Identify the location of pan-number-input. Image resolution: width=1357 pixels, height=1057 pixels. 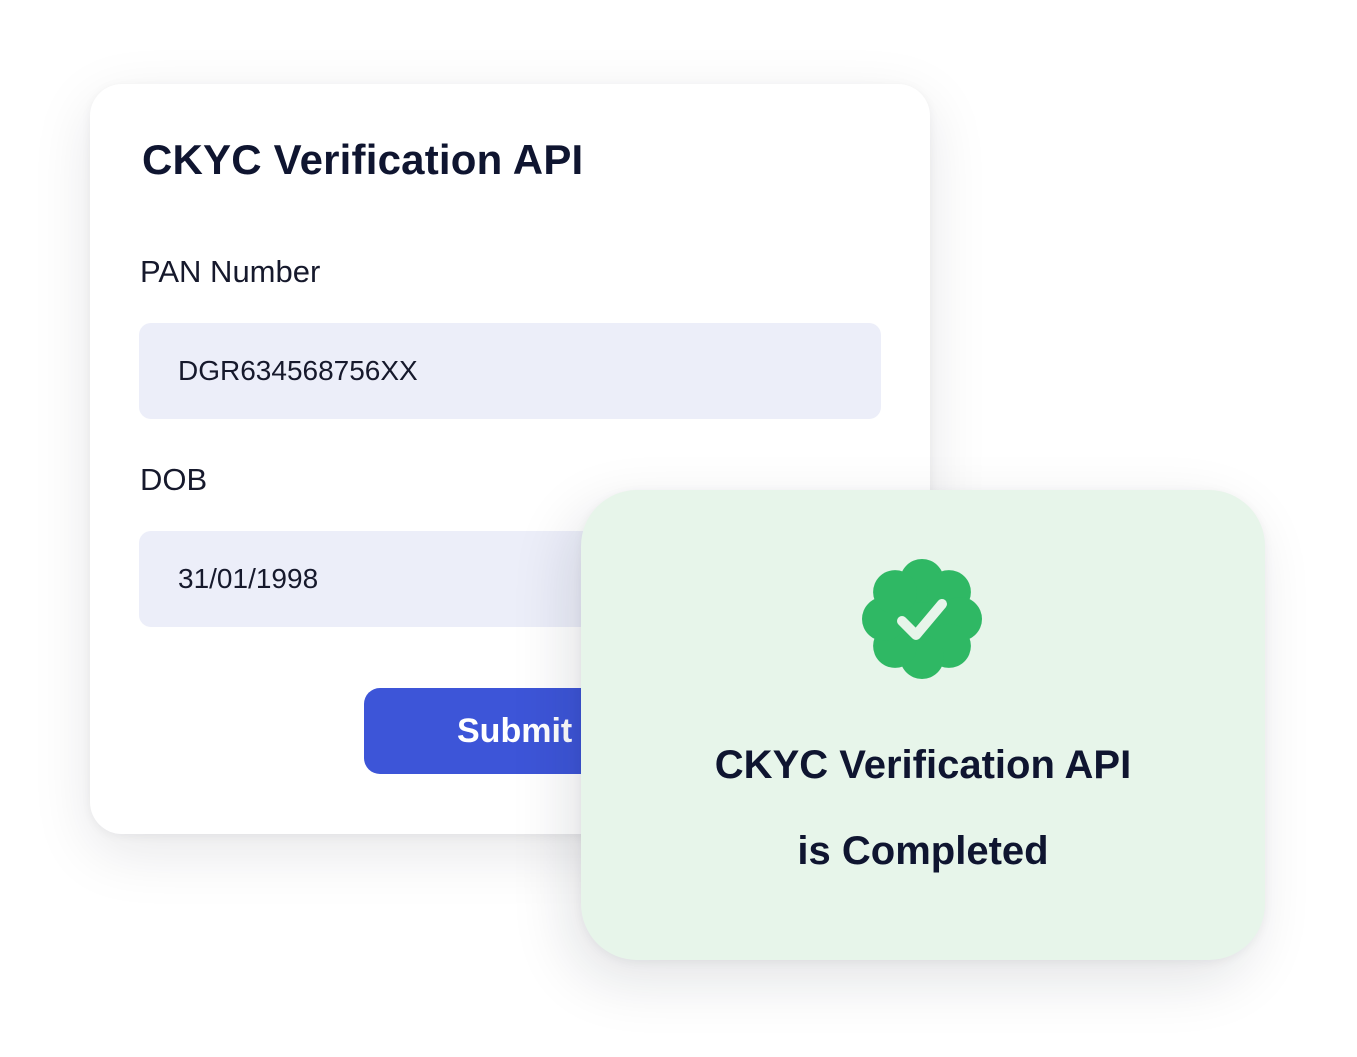
(510, 371).